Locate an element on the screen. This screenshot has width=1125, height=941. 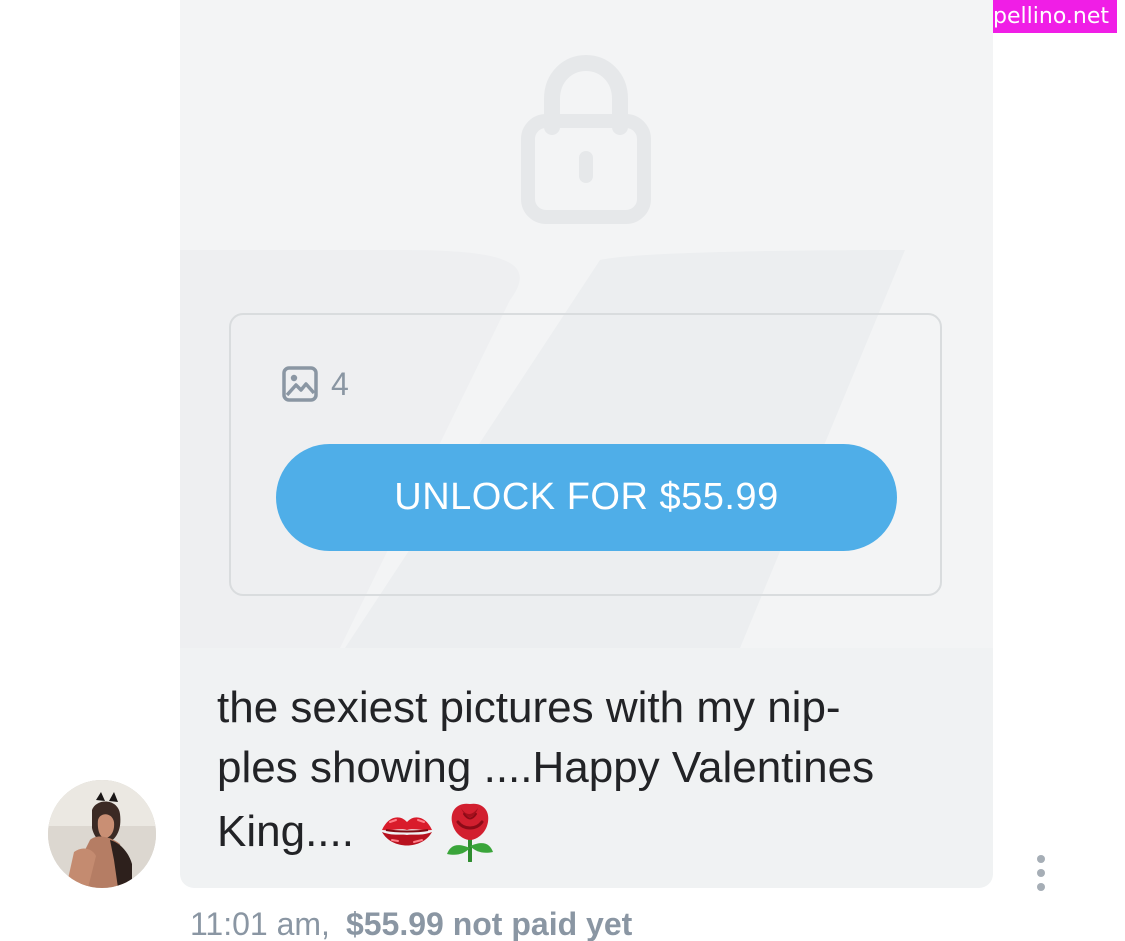
media-count-value: 4 is located at coordinates (340, 384).